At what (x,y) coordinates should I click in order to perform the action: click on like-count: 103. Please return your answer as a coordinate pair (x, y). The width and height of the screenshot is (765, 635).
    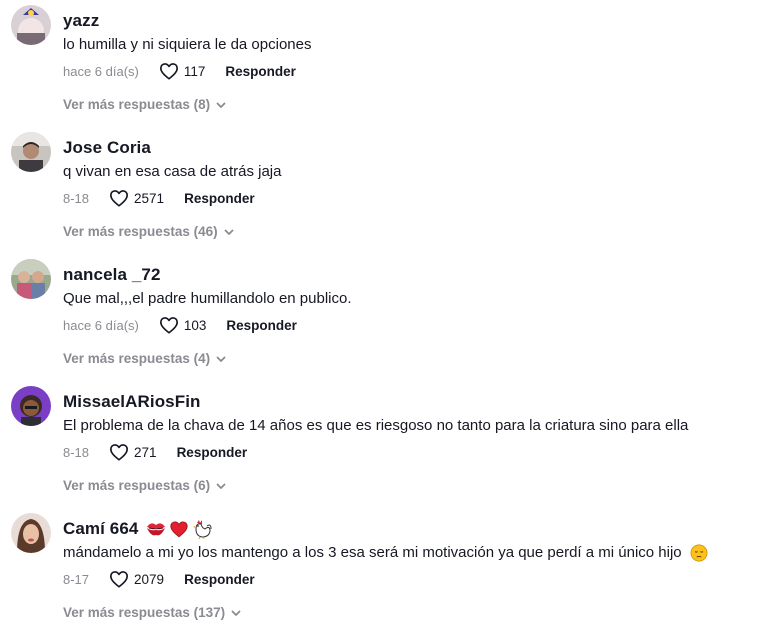
    Looking at the image, I should click on (195, 325).